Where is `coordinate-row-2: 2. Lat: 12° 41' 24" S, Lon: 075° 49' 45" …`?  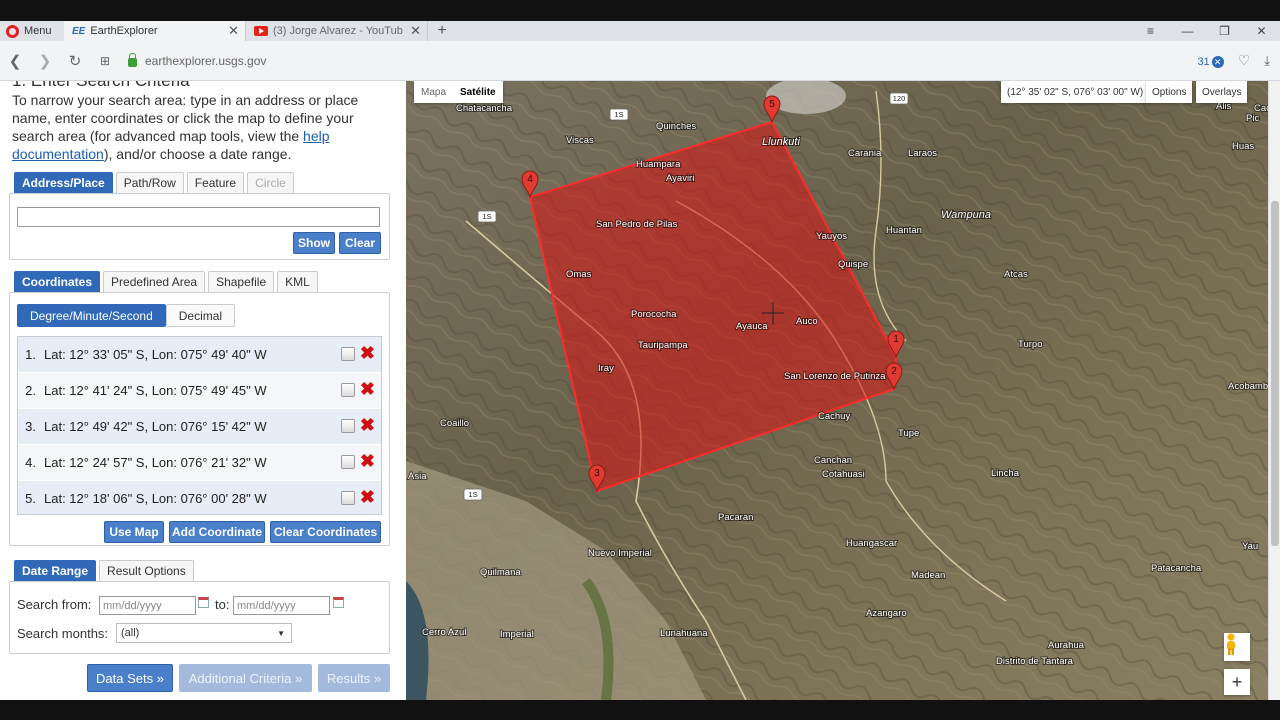
coordinate-row-2: 2. Lat: 12° 41' 24" S, Lon: 075° 49' 45" … is located at coordinates (199, 391).